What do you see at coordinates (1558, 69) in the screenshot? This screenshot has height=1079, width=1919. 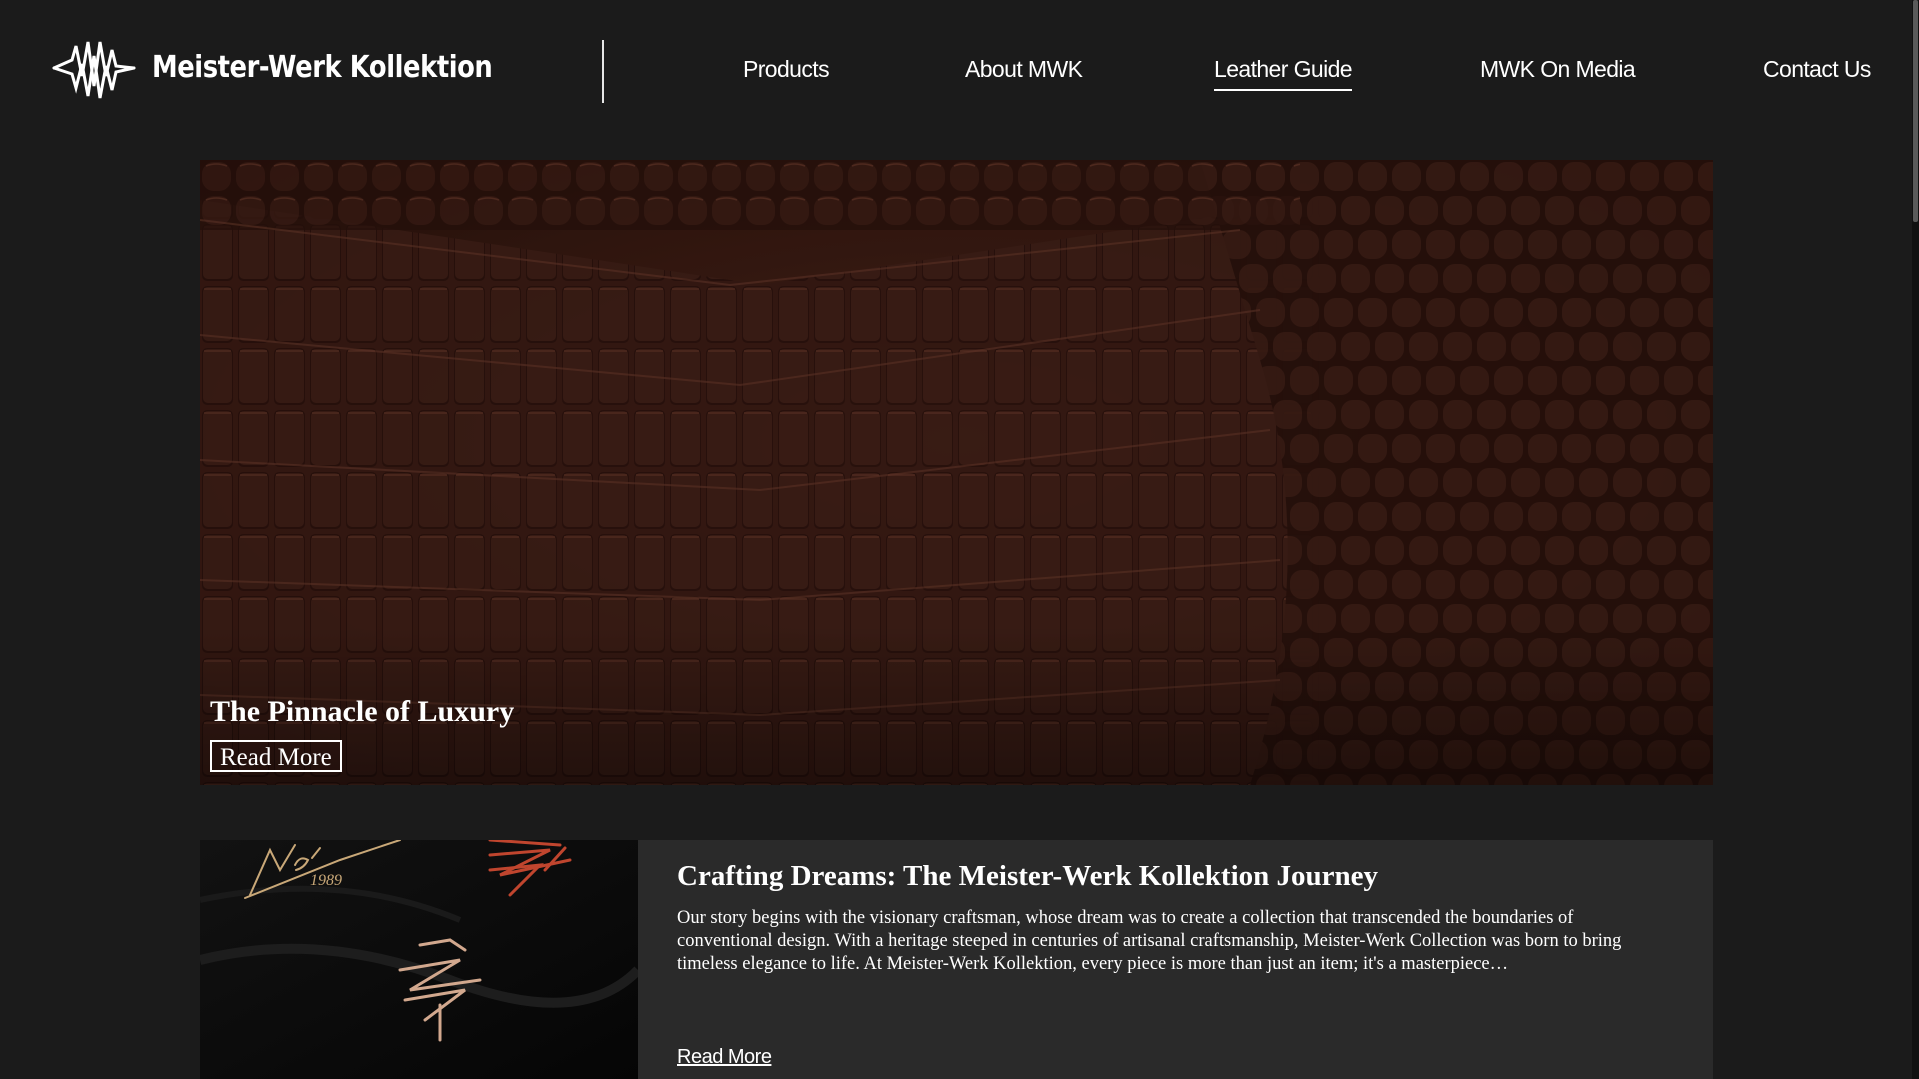 I see `nav-item-mwk-on-media: MWK On Media` at bounding box center [1558, 69].